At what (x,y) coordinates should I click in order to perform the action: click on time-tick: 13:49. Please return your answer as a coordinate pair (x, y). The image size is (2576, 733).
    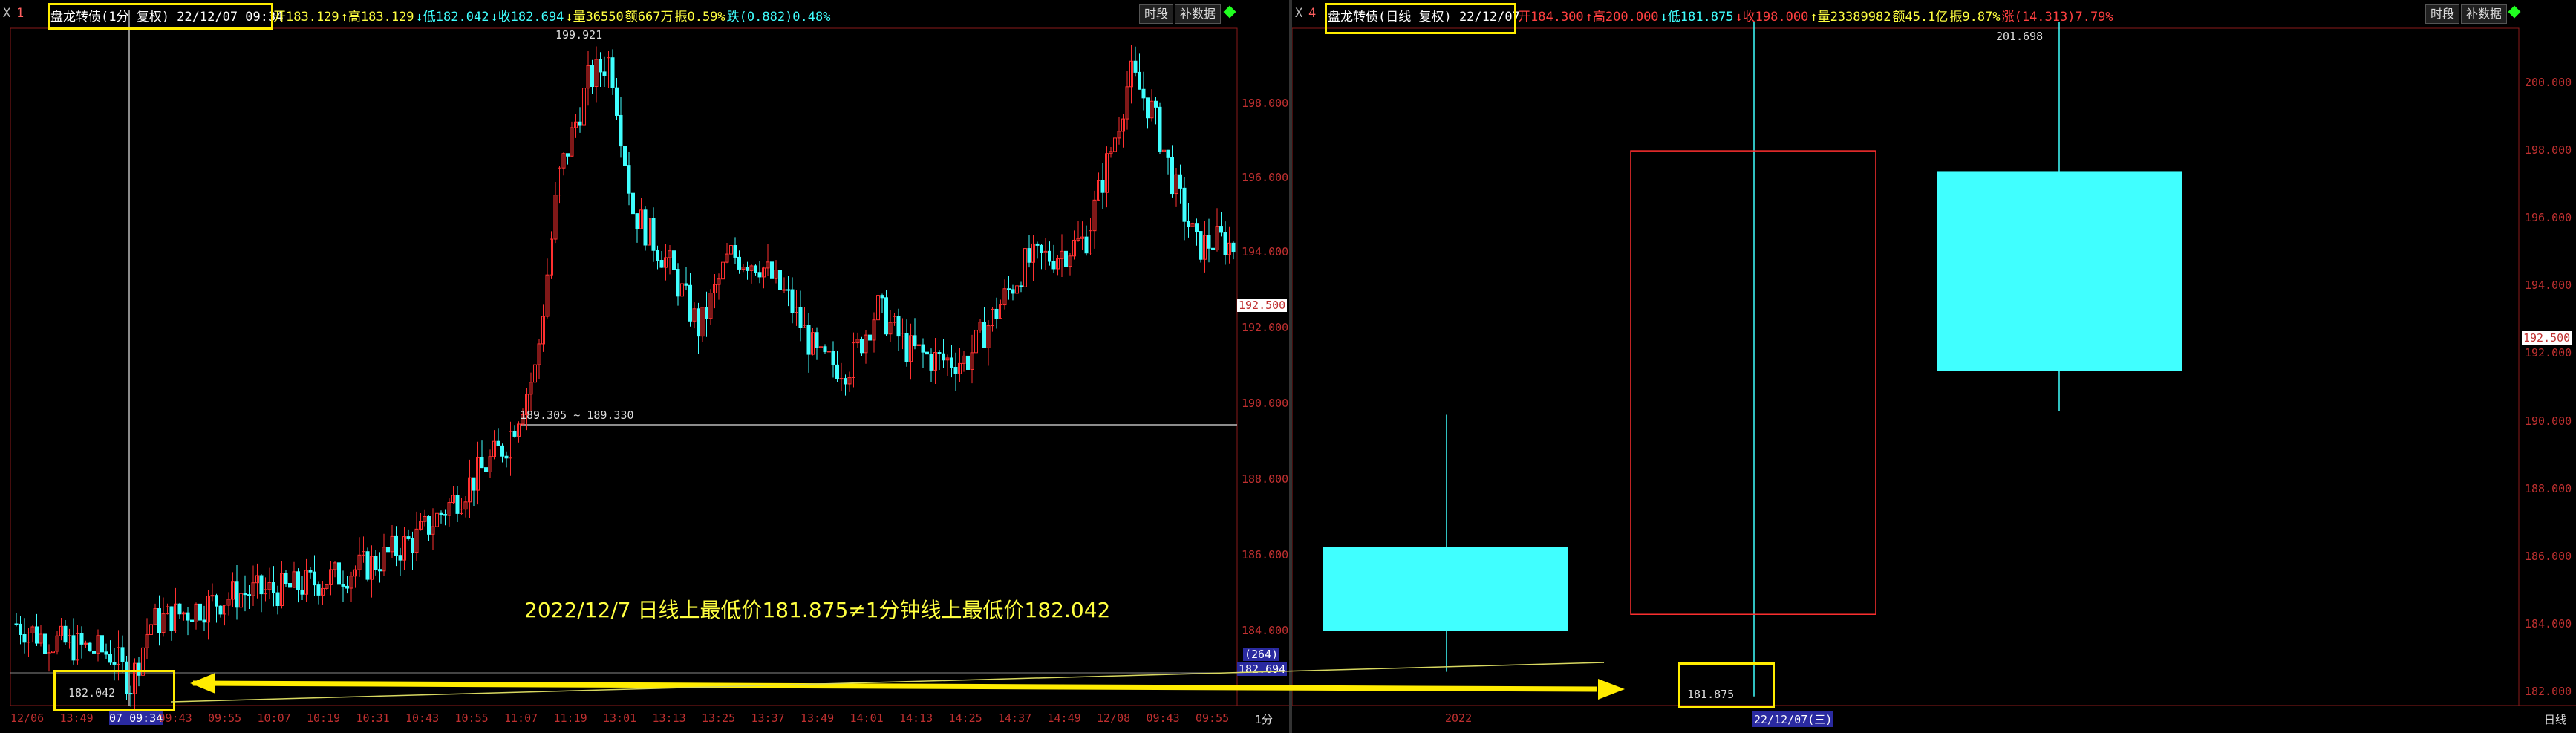
    Looking at the image, I should click on (76, 718).